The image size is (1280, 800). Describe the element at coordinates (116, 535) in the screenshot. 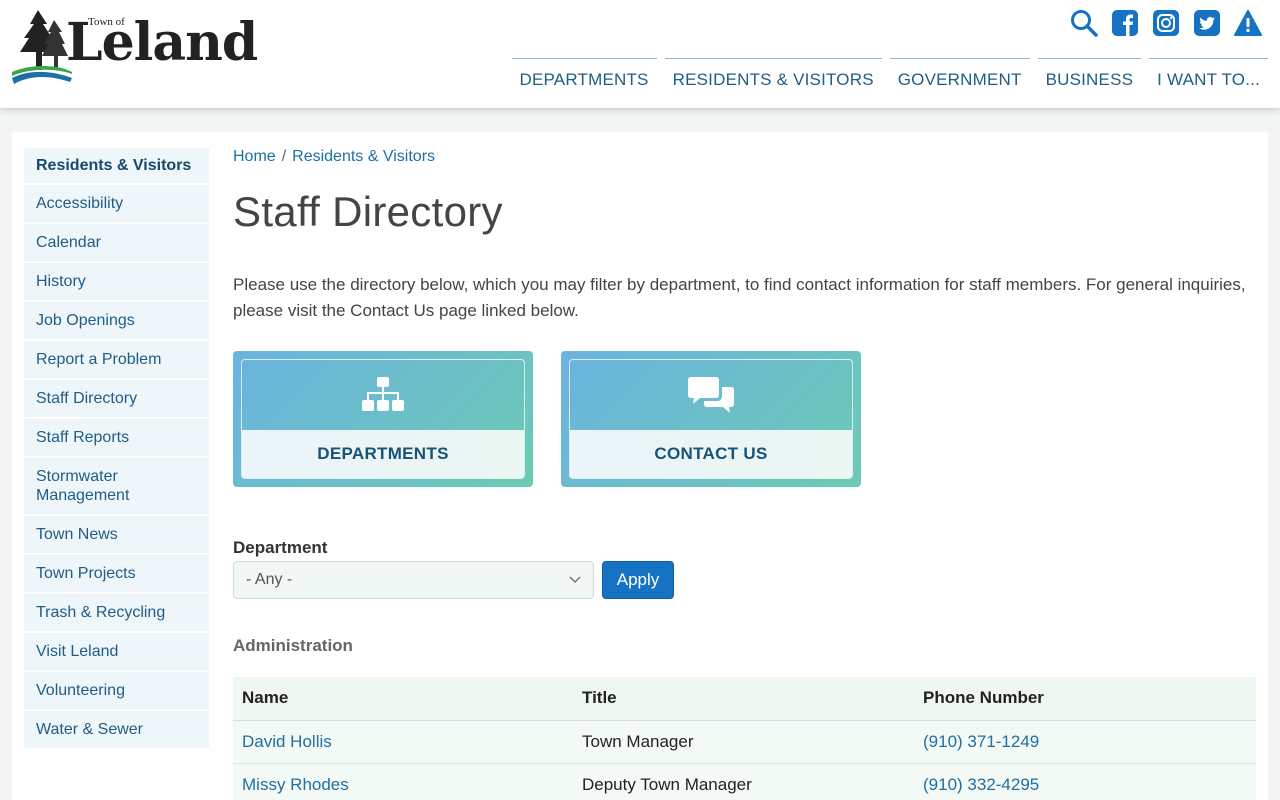

I see `sidebar-item-town-news: Town News` at that location.